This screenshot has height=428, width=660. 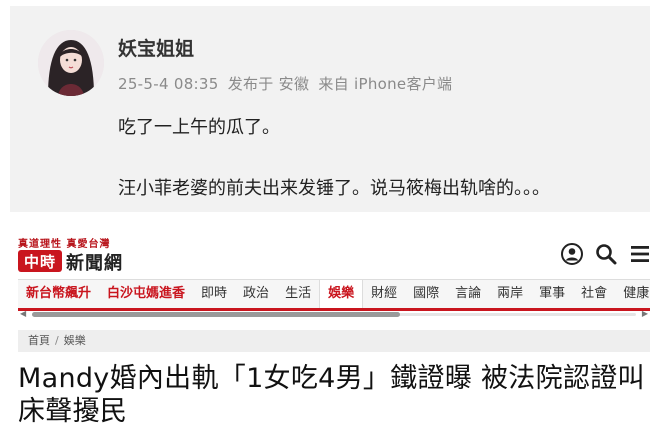 What do you see at coordinates (23, 313) in the screenshot?
I see `scroll-left-icon: ◀` at bounding box center [23, 313].